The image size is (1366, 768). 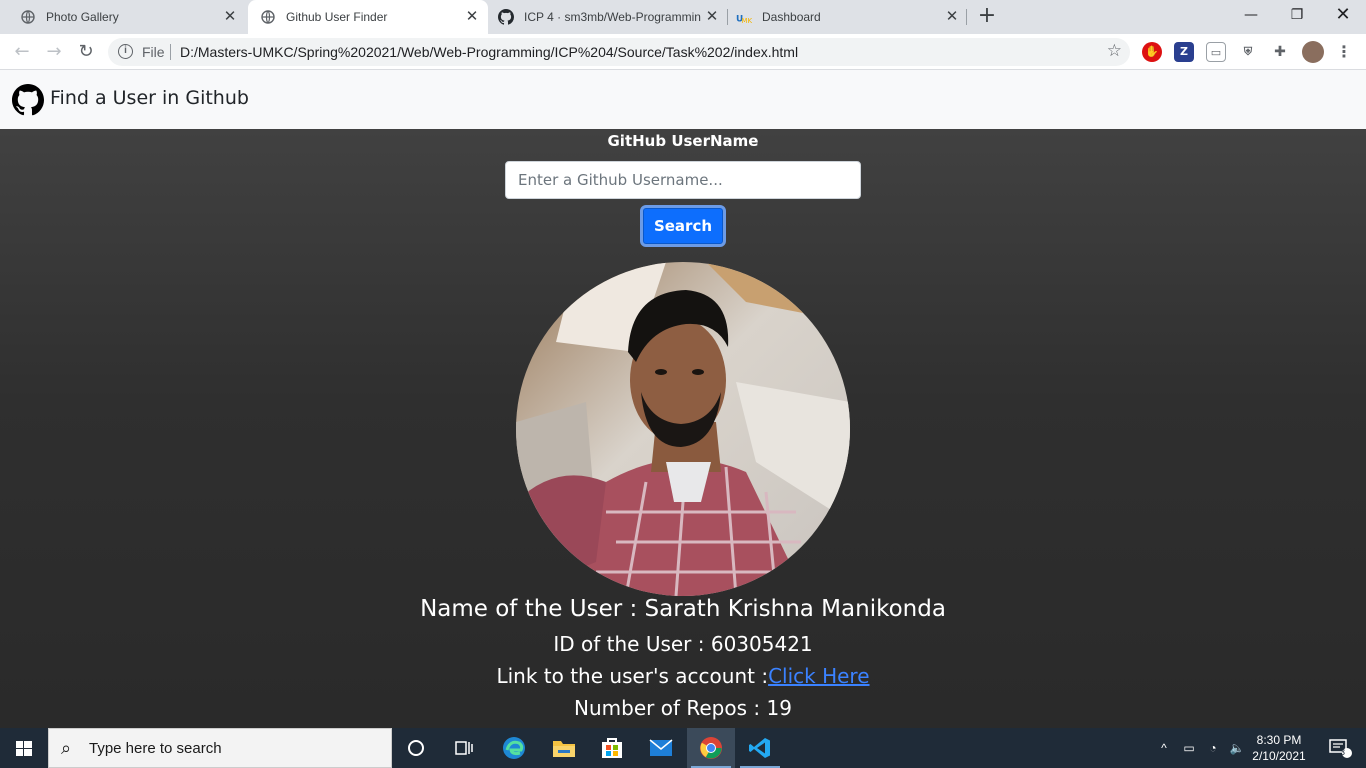 I want to click on username-input, so click(x=683, y=180).